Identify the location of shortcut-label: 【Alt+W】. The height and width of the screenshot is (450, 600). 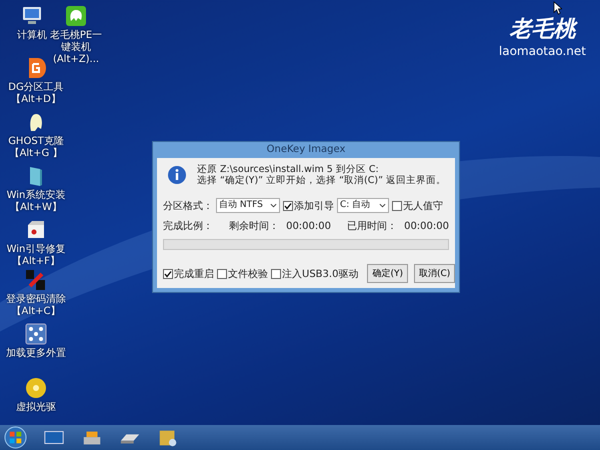
(36, 208).